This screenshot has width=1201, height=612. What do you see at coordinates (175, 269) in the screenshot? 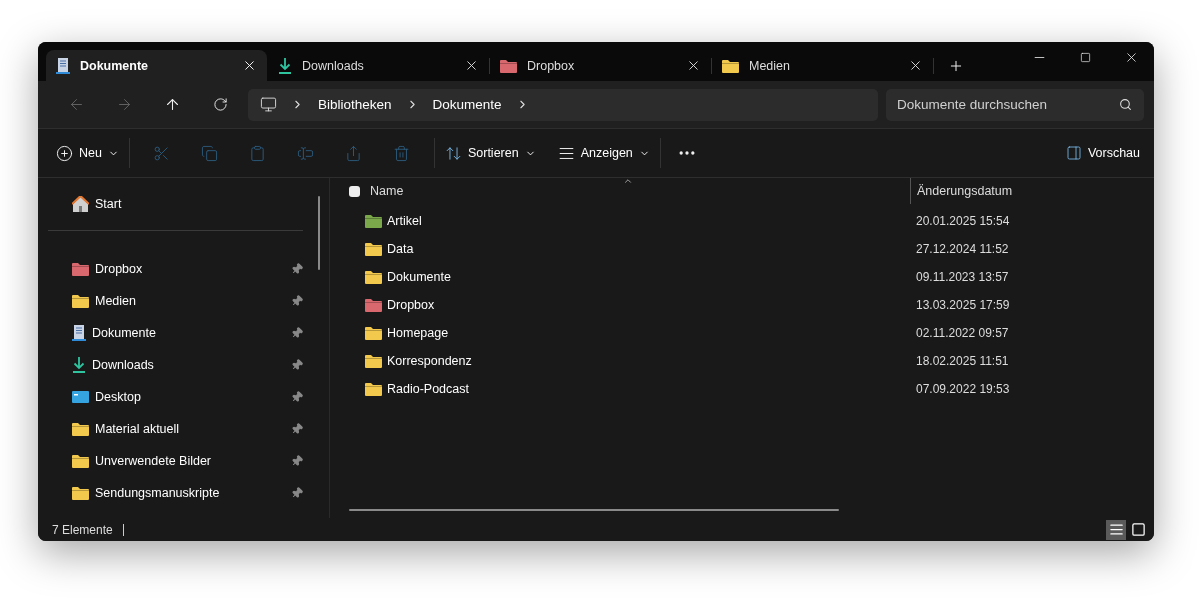
I see `sidebar-item: Dropbox` at bounding box center [175, 269].